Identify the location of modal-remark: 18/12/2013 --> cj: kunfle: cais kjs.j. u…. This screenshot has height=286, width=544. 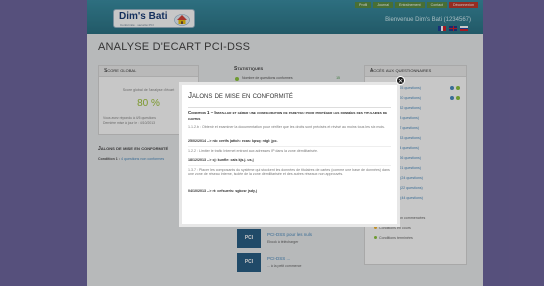
(221, 160).